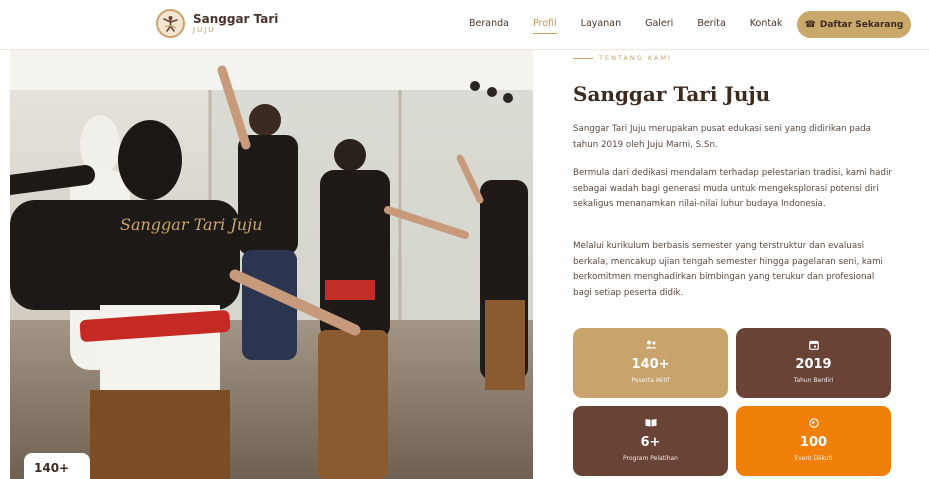  I want to click on brand-sub: JUJU, so click(204, 29).